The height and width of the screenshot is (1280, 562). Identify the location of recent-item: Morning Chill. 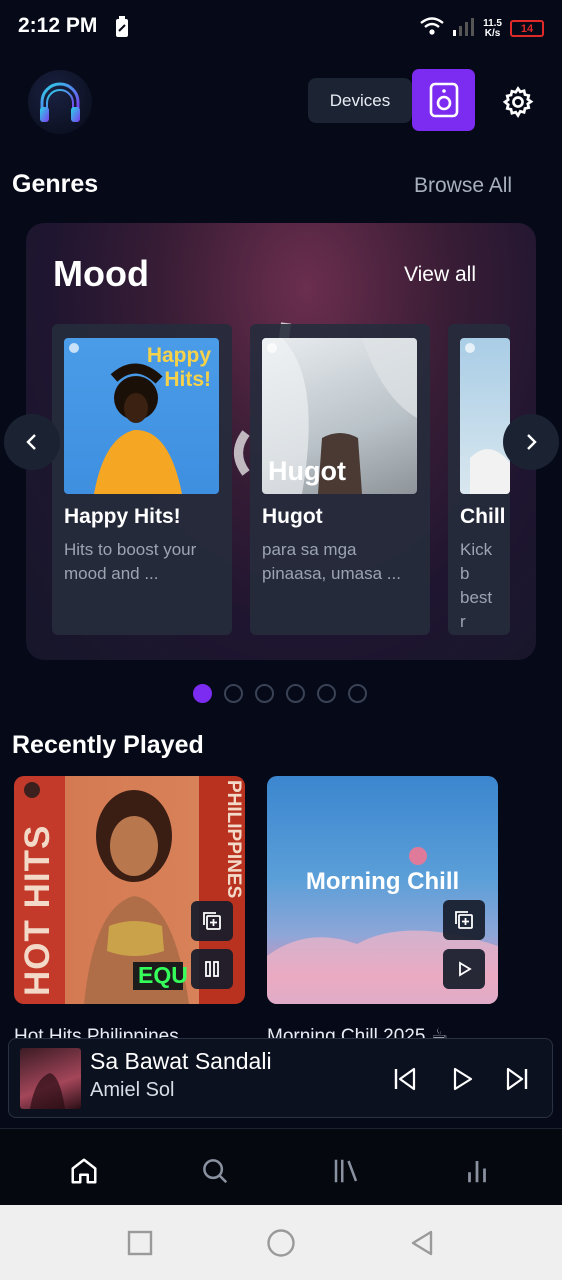
(382, 890).